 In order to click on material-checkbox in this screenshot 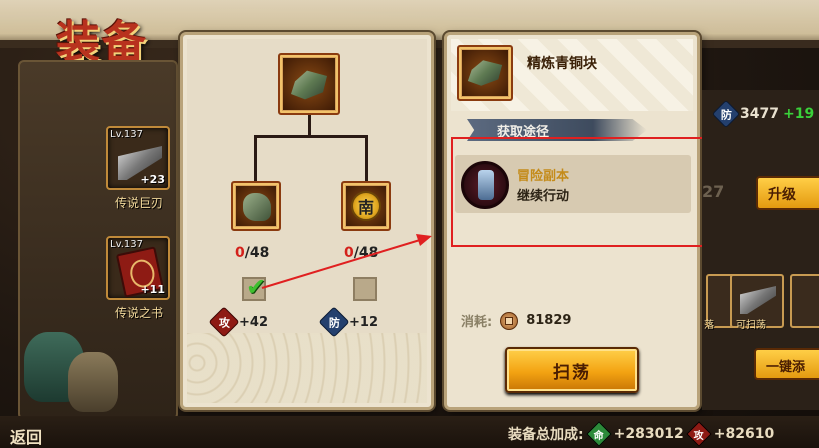, I will do `click(365, 289)`.